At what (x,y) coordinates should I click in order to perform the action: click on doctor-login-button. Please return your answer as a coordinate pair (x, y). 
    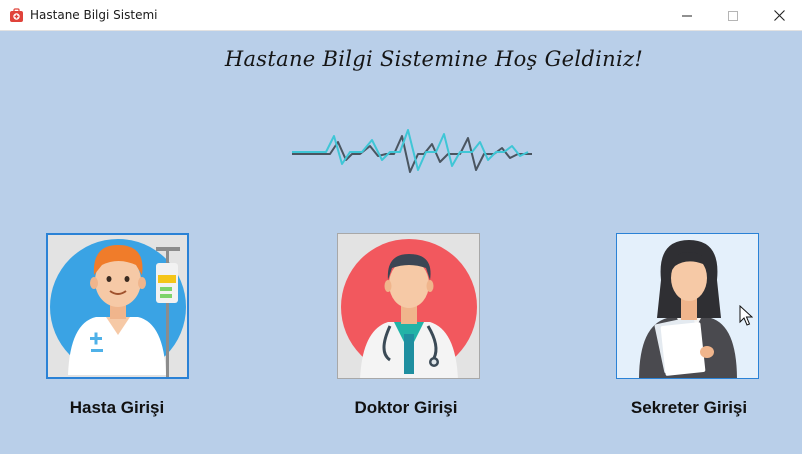
    Looking at the image, I should click on (408, 306).